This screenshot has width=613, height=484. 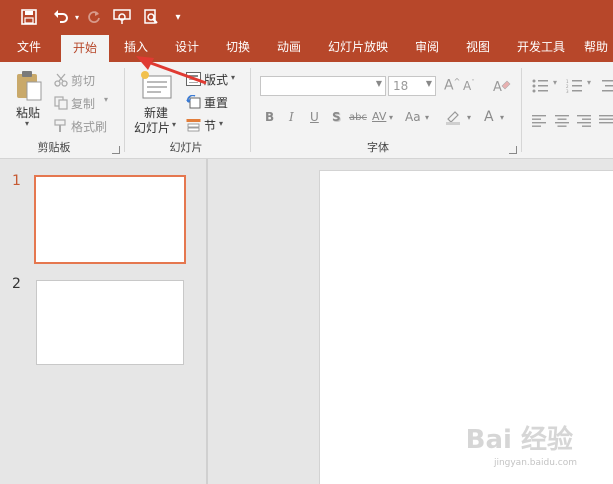 What do you see at coordinates (61, 102) in the screenshot?
I see `copy-icon` at bounding box center [61, 102].